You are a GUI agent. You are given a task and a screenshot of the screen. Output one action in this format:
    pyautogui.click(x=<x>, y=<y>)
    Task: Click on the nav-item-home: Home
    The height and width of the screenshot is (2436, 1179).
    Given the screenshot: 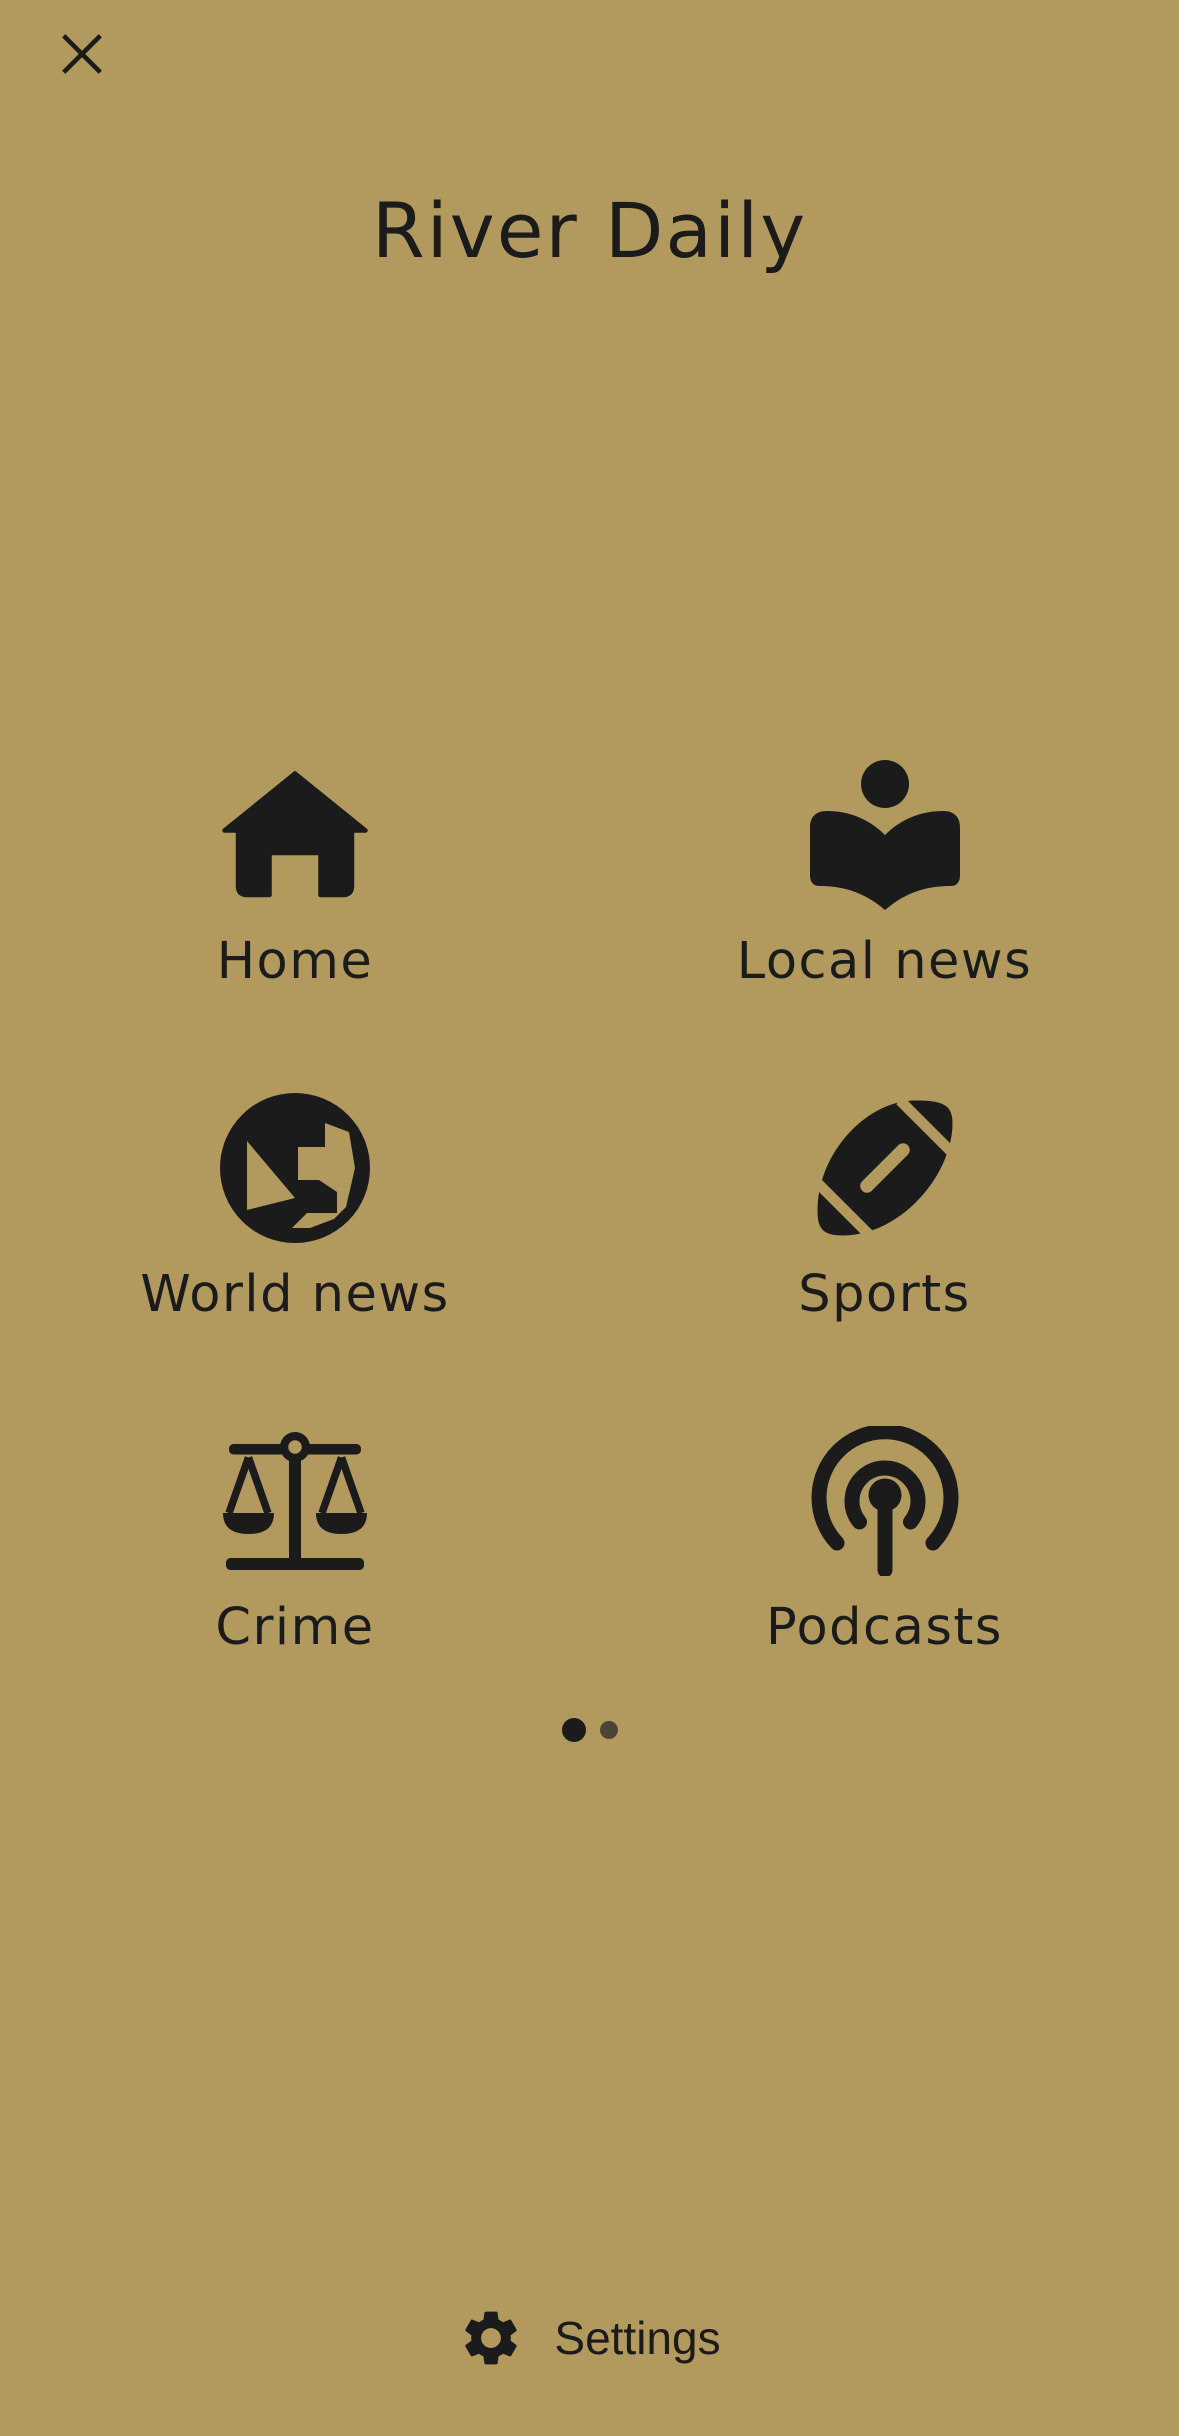 What is the action you would take?
    pyautogui.click(x=295, y=926)
    